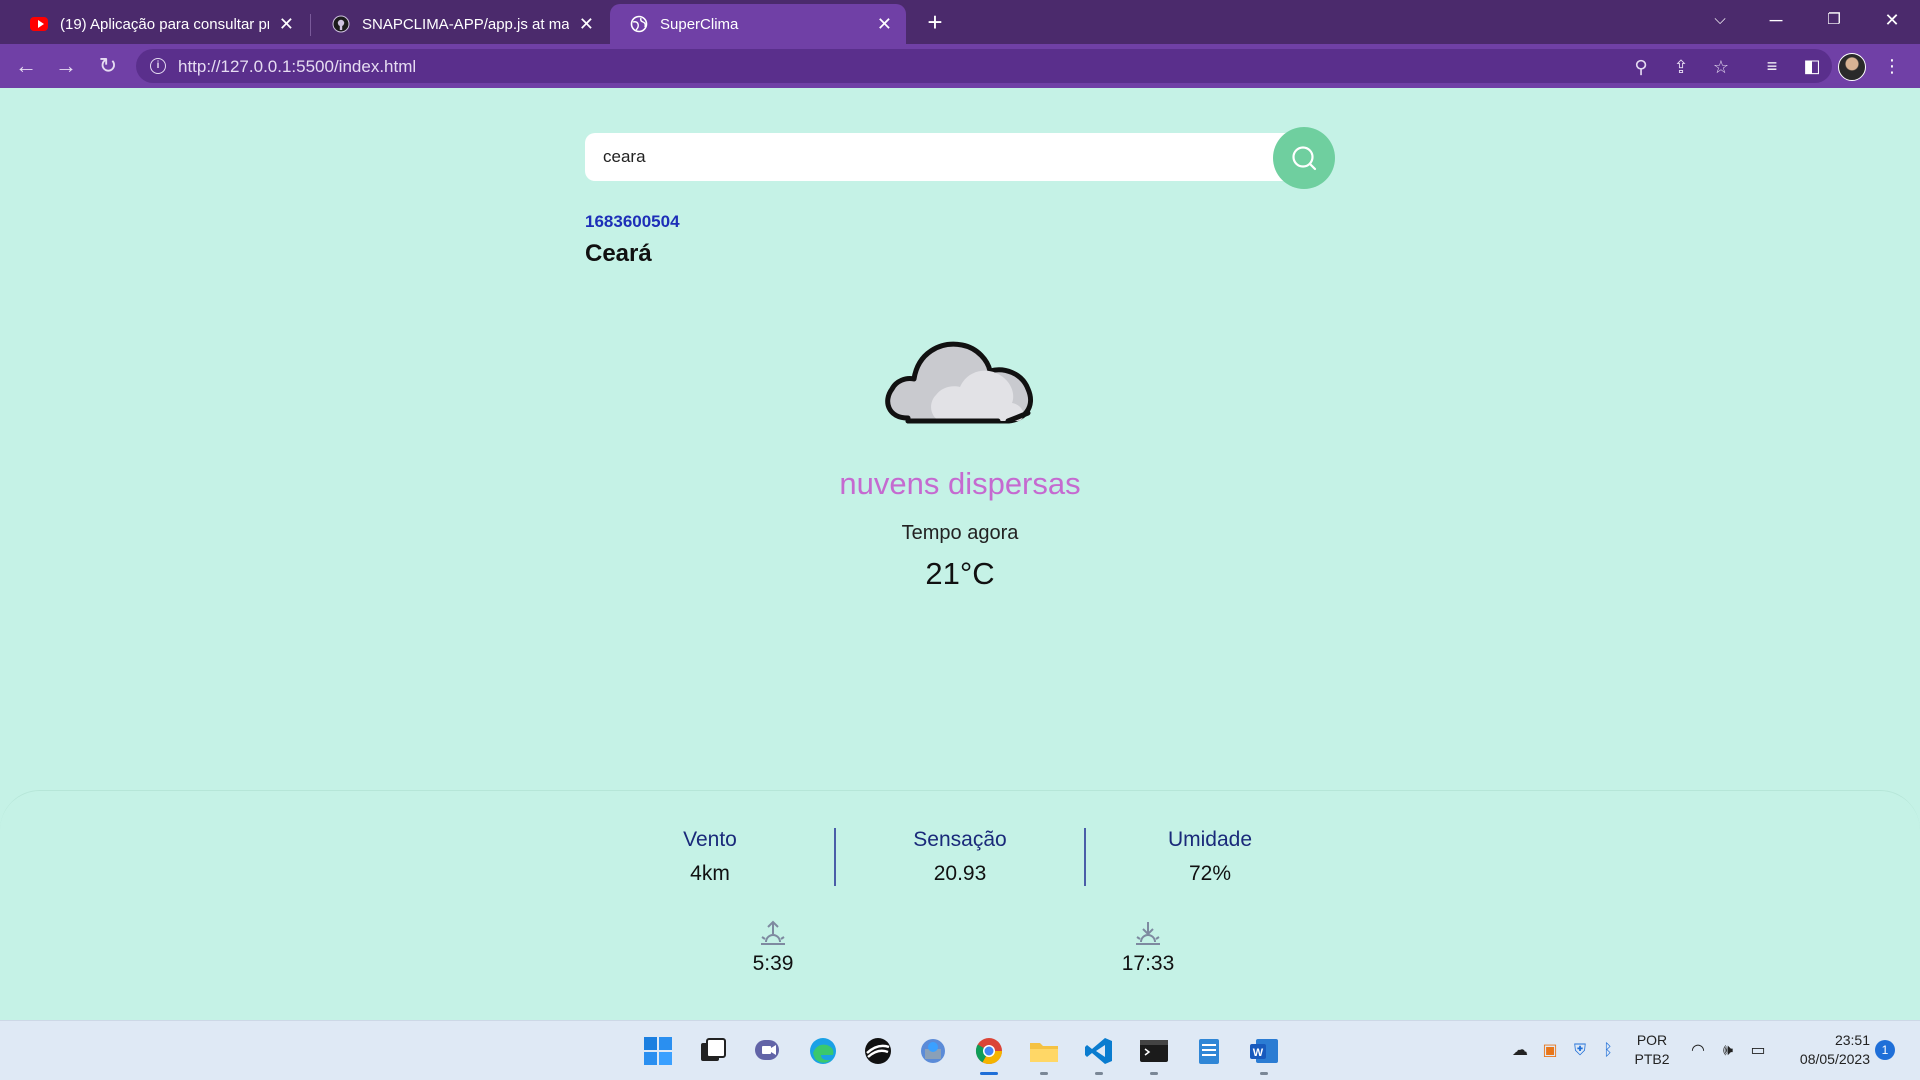 The height and width of the screenshot is (1080, 1920). I want to click on keyboard-layout: PTB2, so click(1652, 1059).